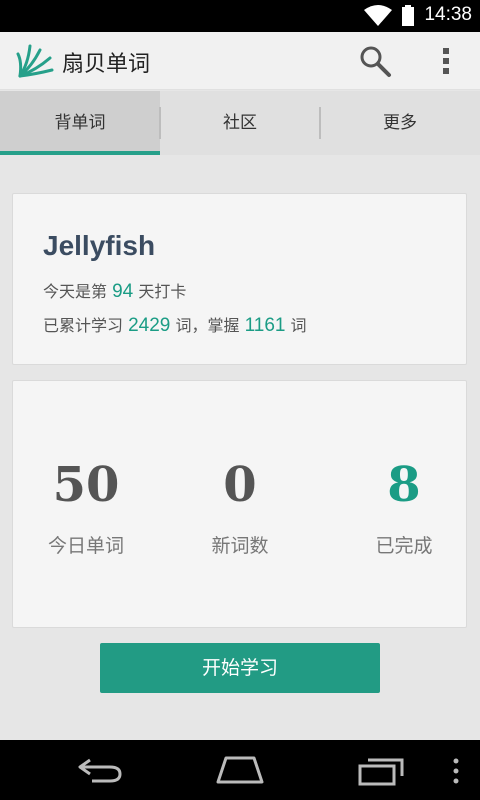 This screenshot has height=800, width=480. Describe the element at coordinates (207, 325) in the screenshot. I see `total-mid: 词，掌握` at that location.